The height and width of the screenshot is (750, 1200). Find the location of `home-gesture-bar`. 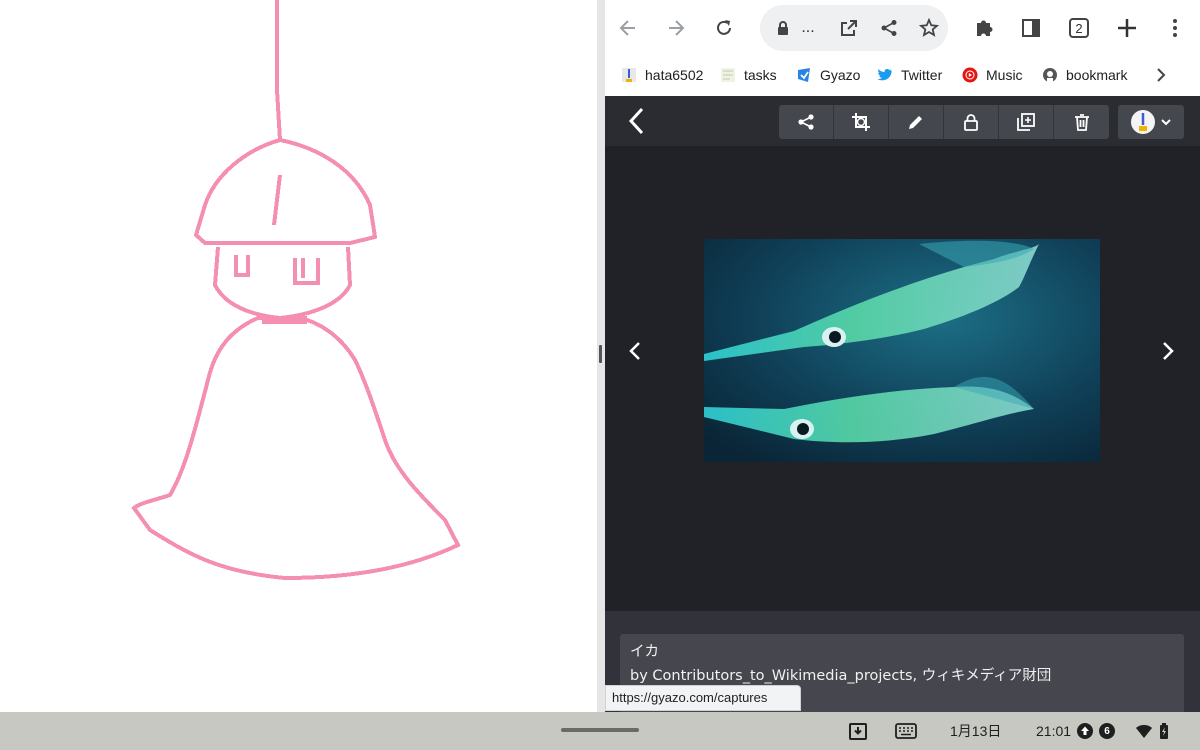

home-gesture-bar is located at coordinates (600, 730).